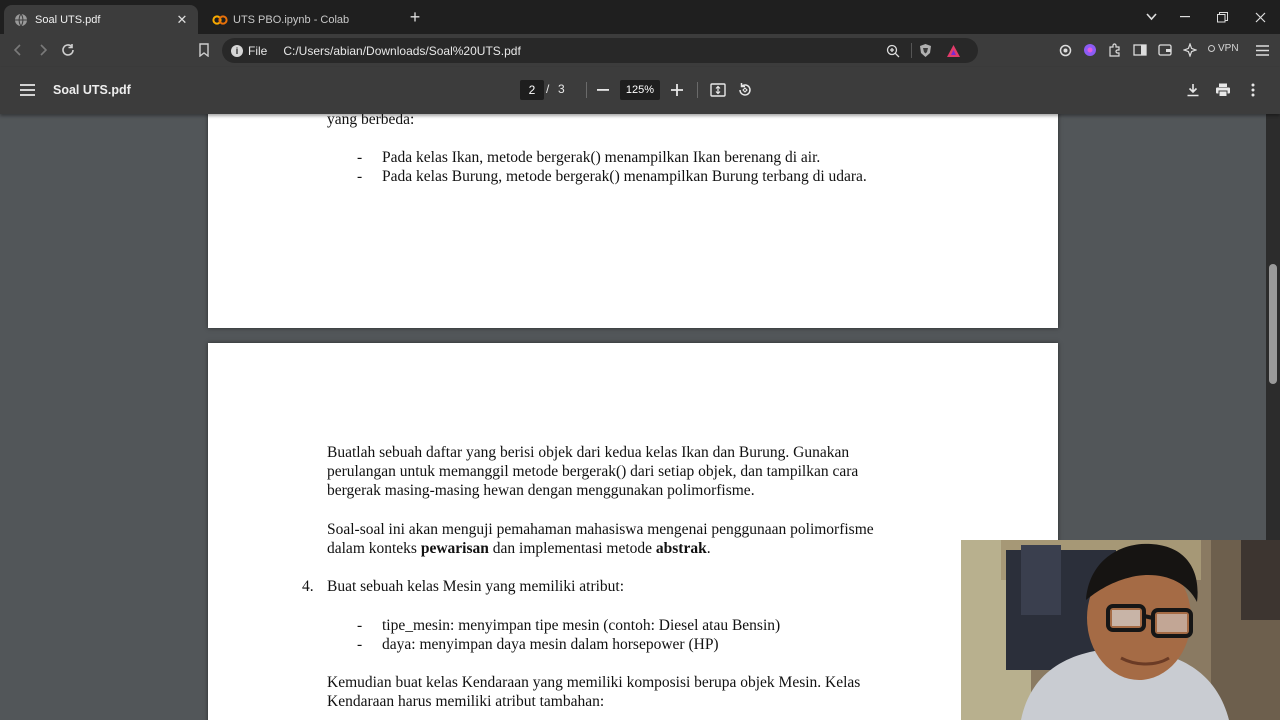 The width and height of the screenshot is (1280, 720). I want to click on tab-colab: UTS PBO.ipynb - Colab, so click(299, 19).